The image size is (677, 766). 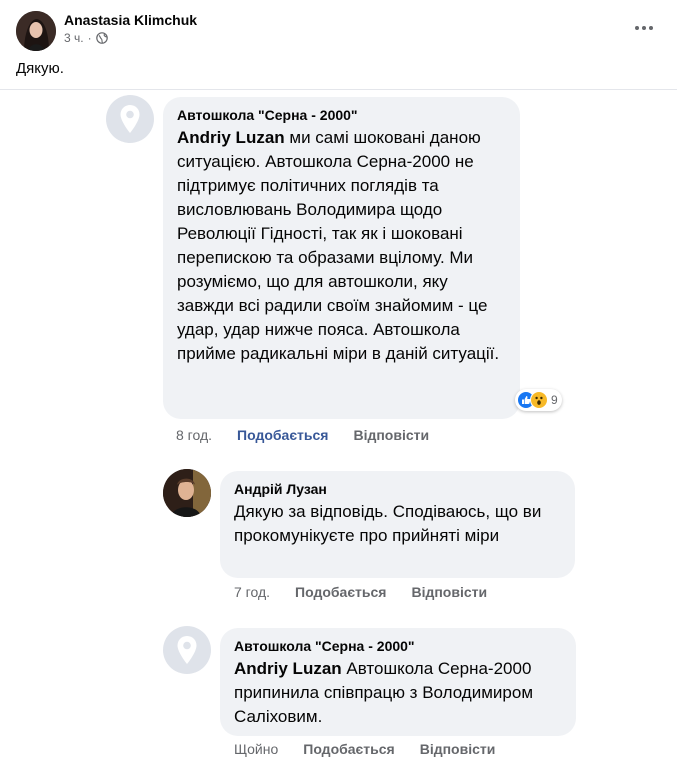 What do you see at coordinates (40, 68) in the screenshot?
I see `post-text: Дякую.` at bounding box center [40, 68].